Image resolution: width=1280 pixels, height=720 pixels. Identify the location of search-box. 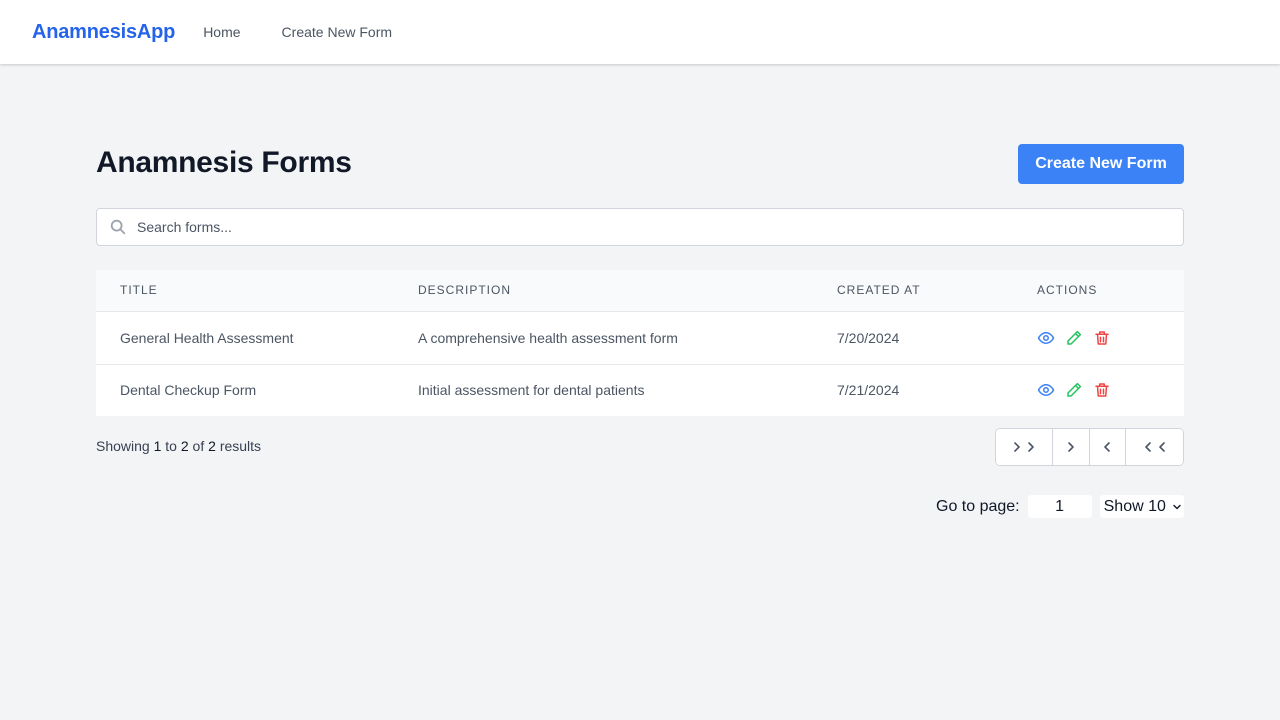
(640, 227).